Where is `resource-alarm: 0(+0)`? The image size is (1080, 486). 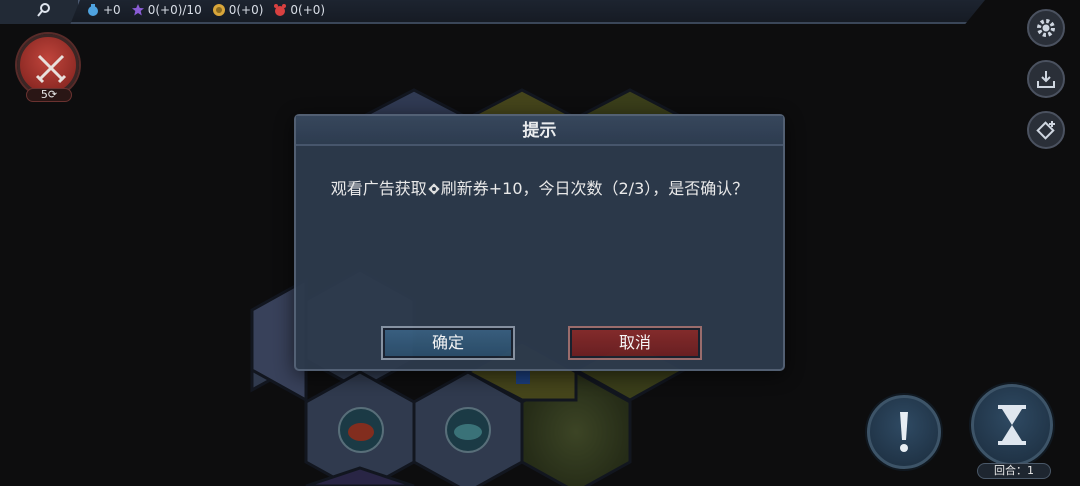 resource-alarm: 0(+0) is located at coordinates (299, 10).